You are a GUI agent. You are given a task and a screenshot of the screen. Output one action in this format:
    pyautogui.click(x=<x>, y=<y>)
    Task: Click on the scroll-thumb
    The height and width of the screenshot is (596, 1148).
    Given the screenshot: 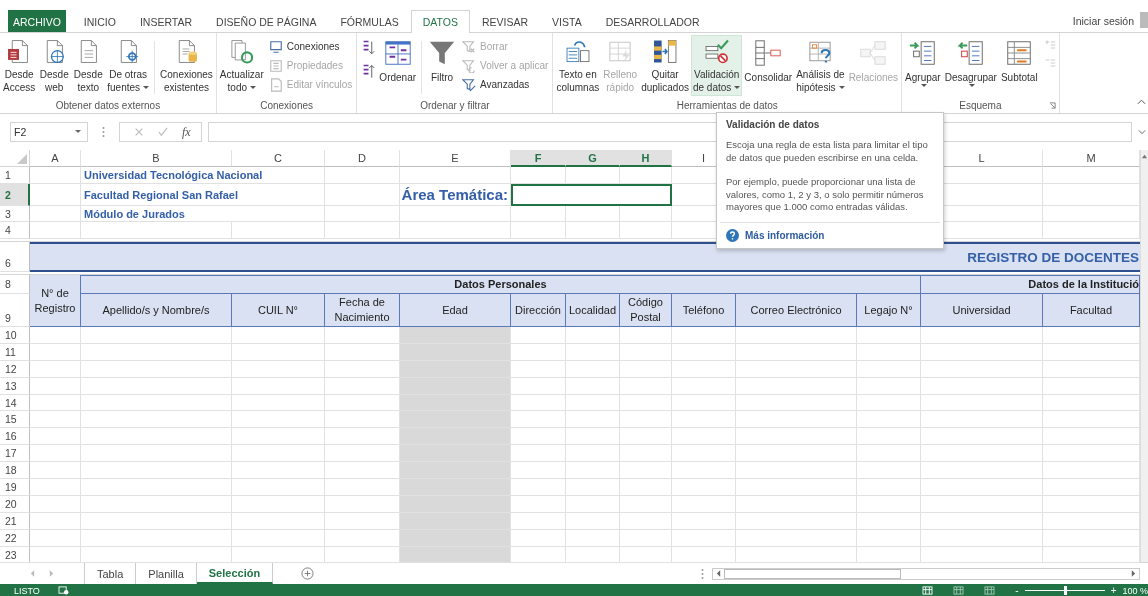 What is the action you would take?
    pyautogui.click(x=812, y=573)
    